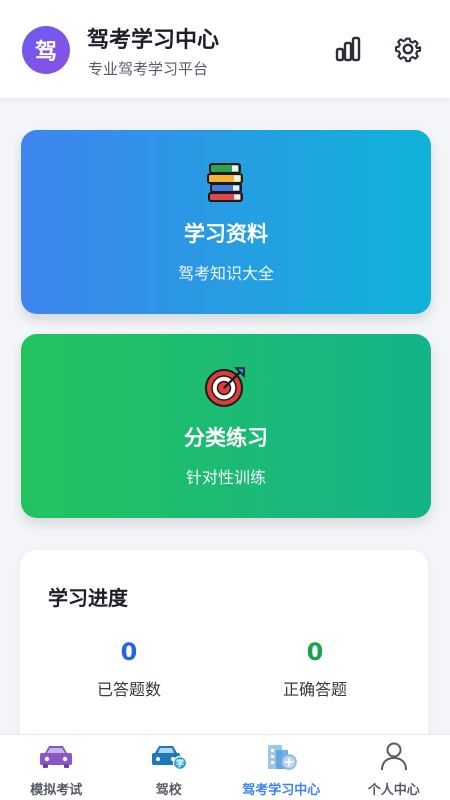  Describe the element at coordinates (281, 790) in the screenshot. I see `tab-label: 驾考学习中心` at that location.